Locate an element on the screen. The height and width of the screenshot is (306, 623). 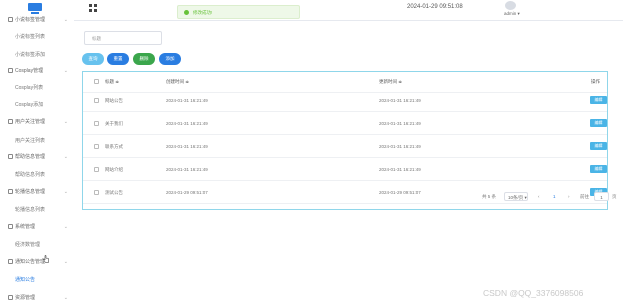
delete-button: 删除 is located at coordinates (144, 59).